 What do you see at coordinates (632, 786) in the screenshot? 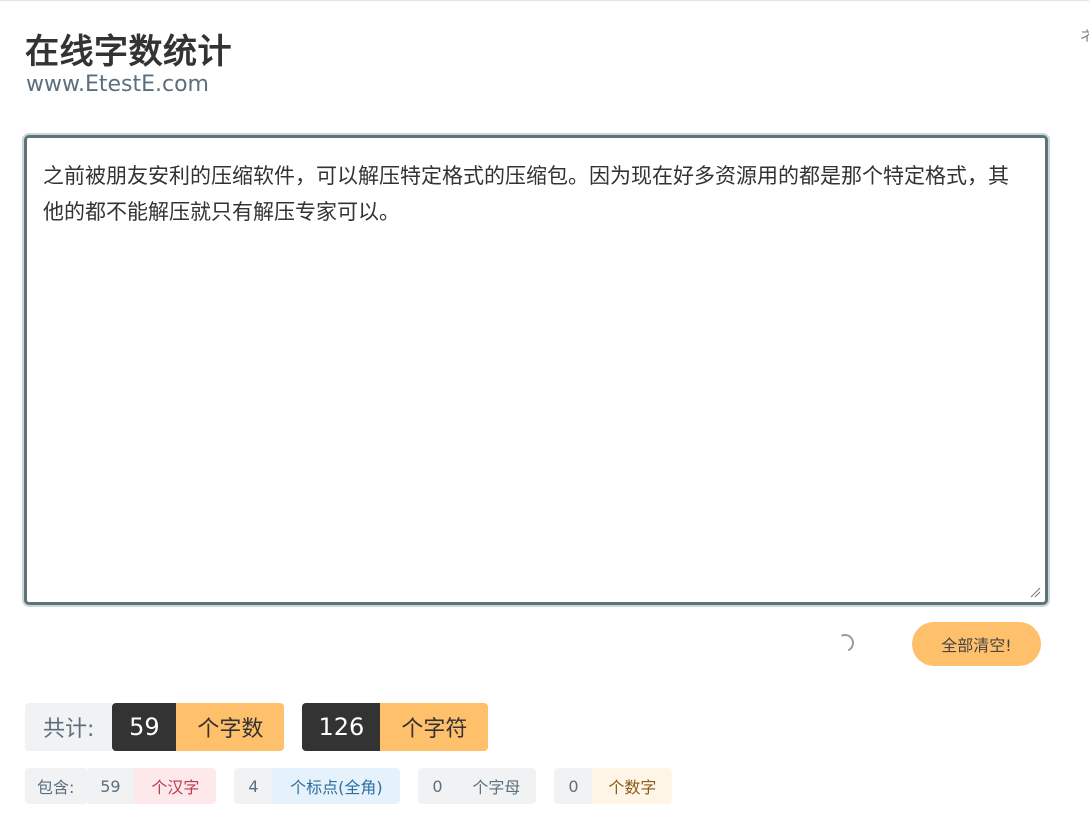
I see `digit-count-unit: 个数字` at bounding box center [632, 786].